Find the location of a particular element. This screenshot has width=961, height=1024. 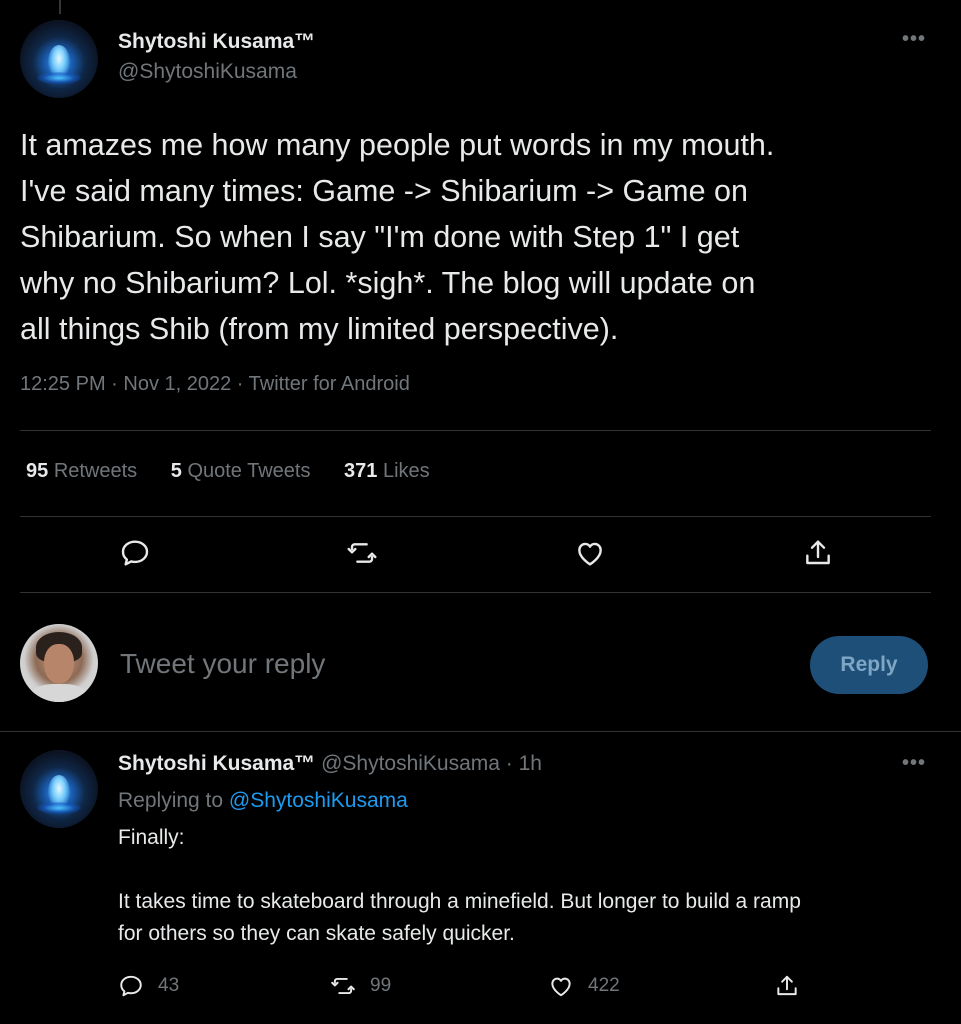

retweets-stat: 95 Retweets is located at coordinates (81, 471).